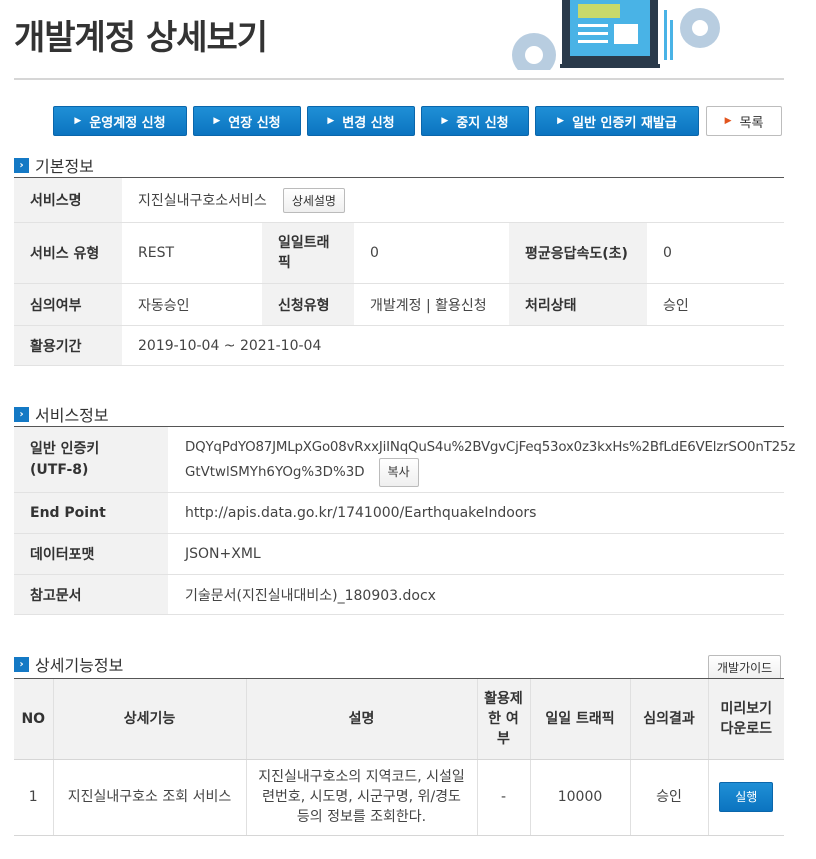  I want to click on avg-response-label: 평균응답속도(초), so click(578, 253).